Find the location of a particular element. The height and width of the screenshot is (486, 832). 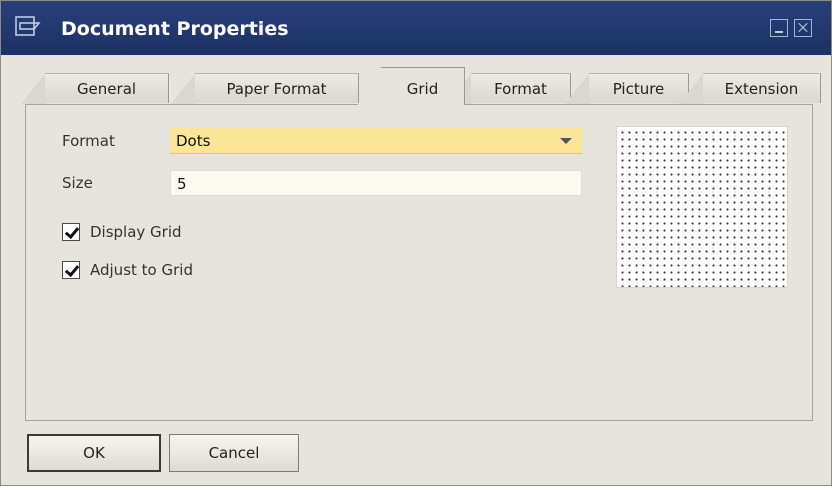

tab-label: Format is located at coordinates (520, 89).